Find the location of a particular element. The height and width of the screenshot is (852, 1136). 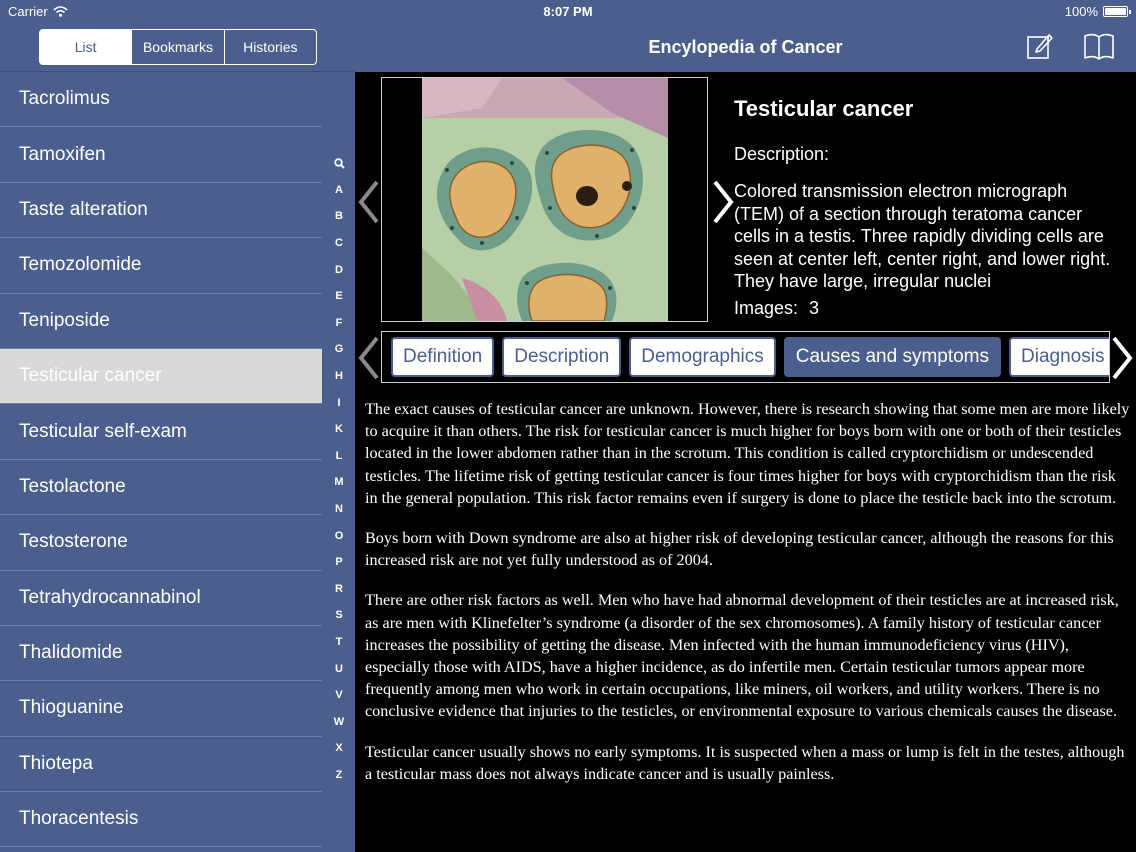

list-item: Tetrahydrocannabinol is located at coordinates (161, 598).